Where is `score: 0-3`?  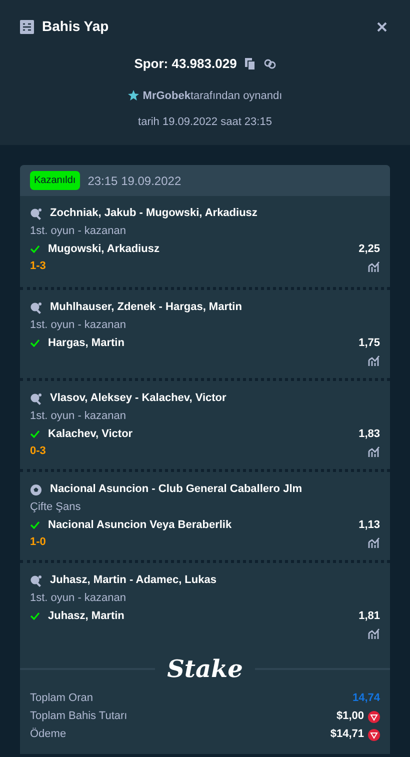
score: 0-3 is located at coordinates (38, 452).